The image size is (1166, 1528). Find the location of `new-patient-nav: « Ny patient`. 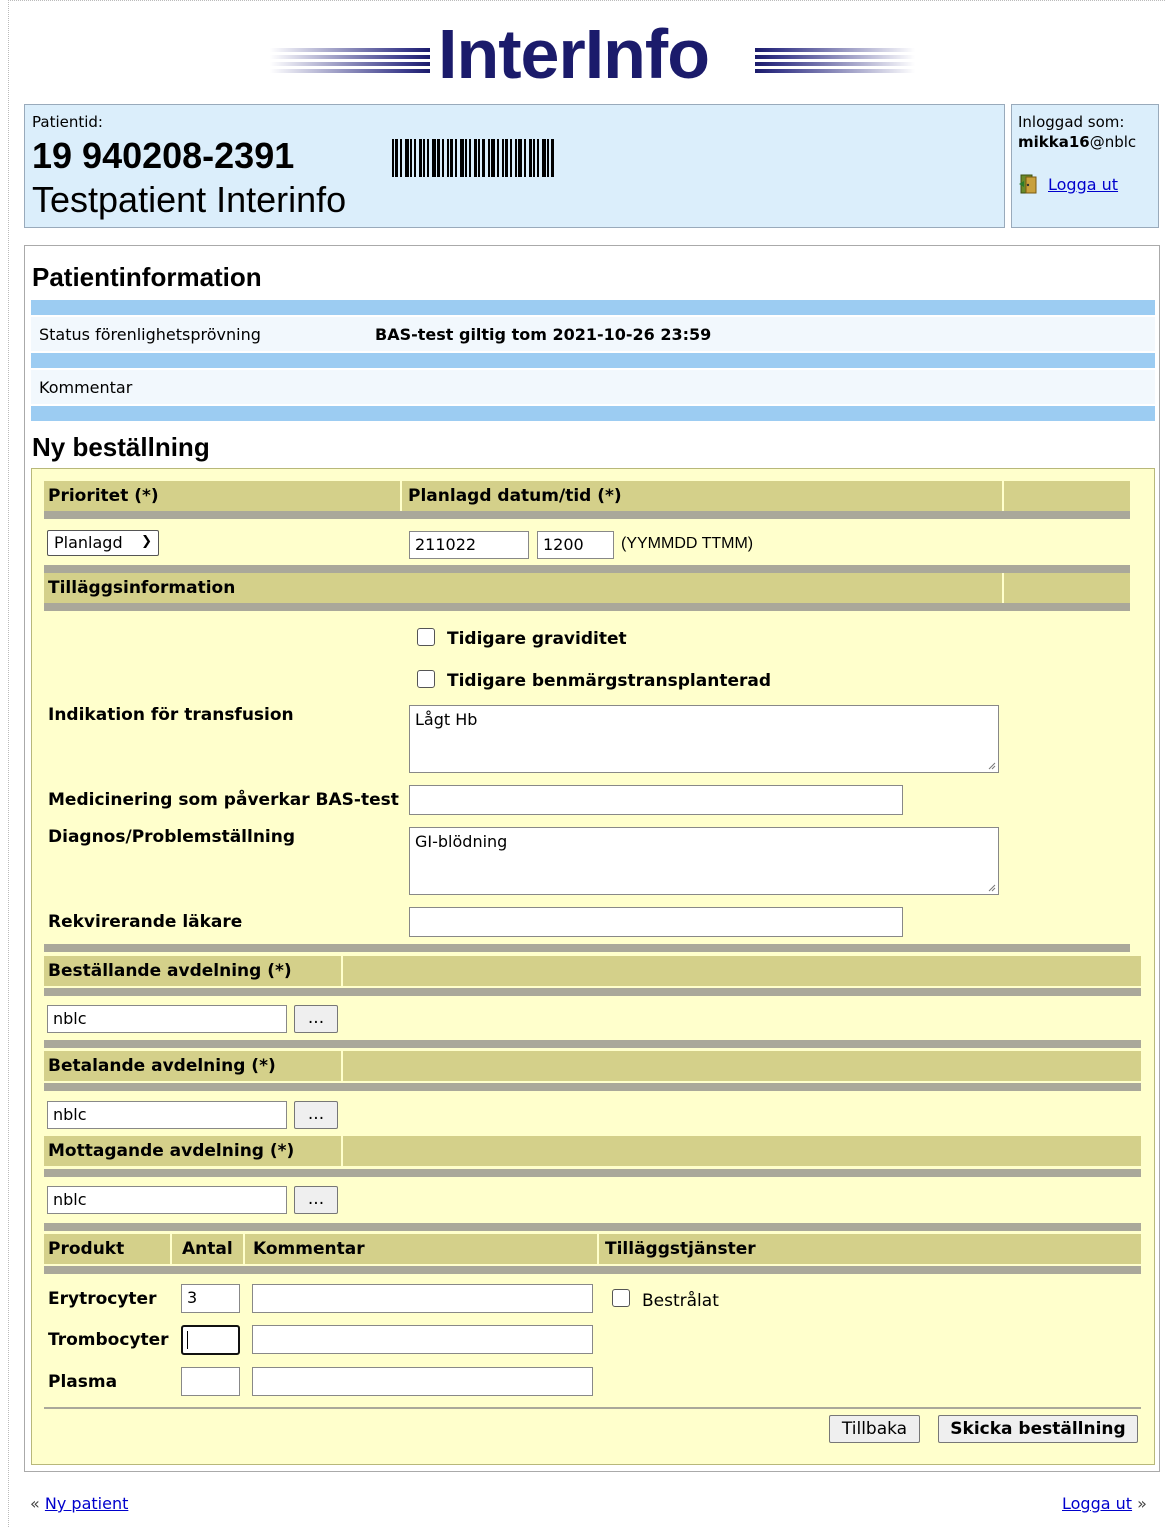

new-patient-nav: « Ny patient is located at coordinates (79, 1503).